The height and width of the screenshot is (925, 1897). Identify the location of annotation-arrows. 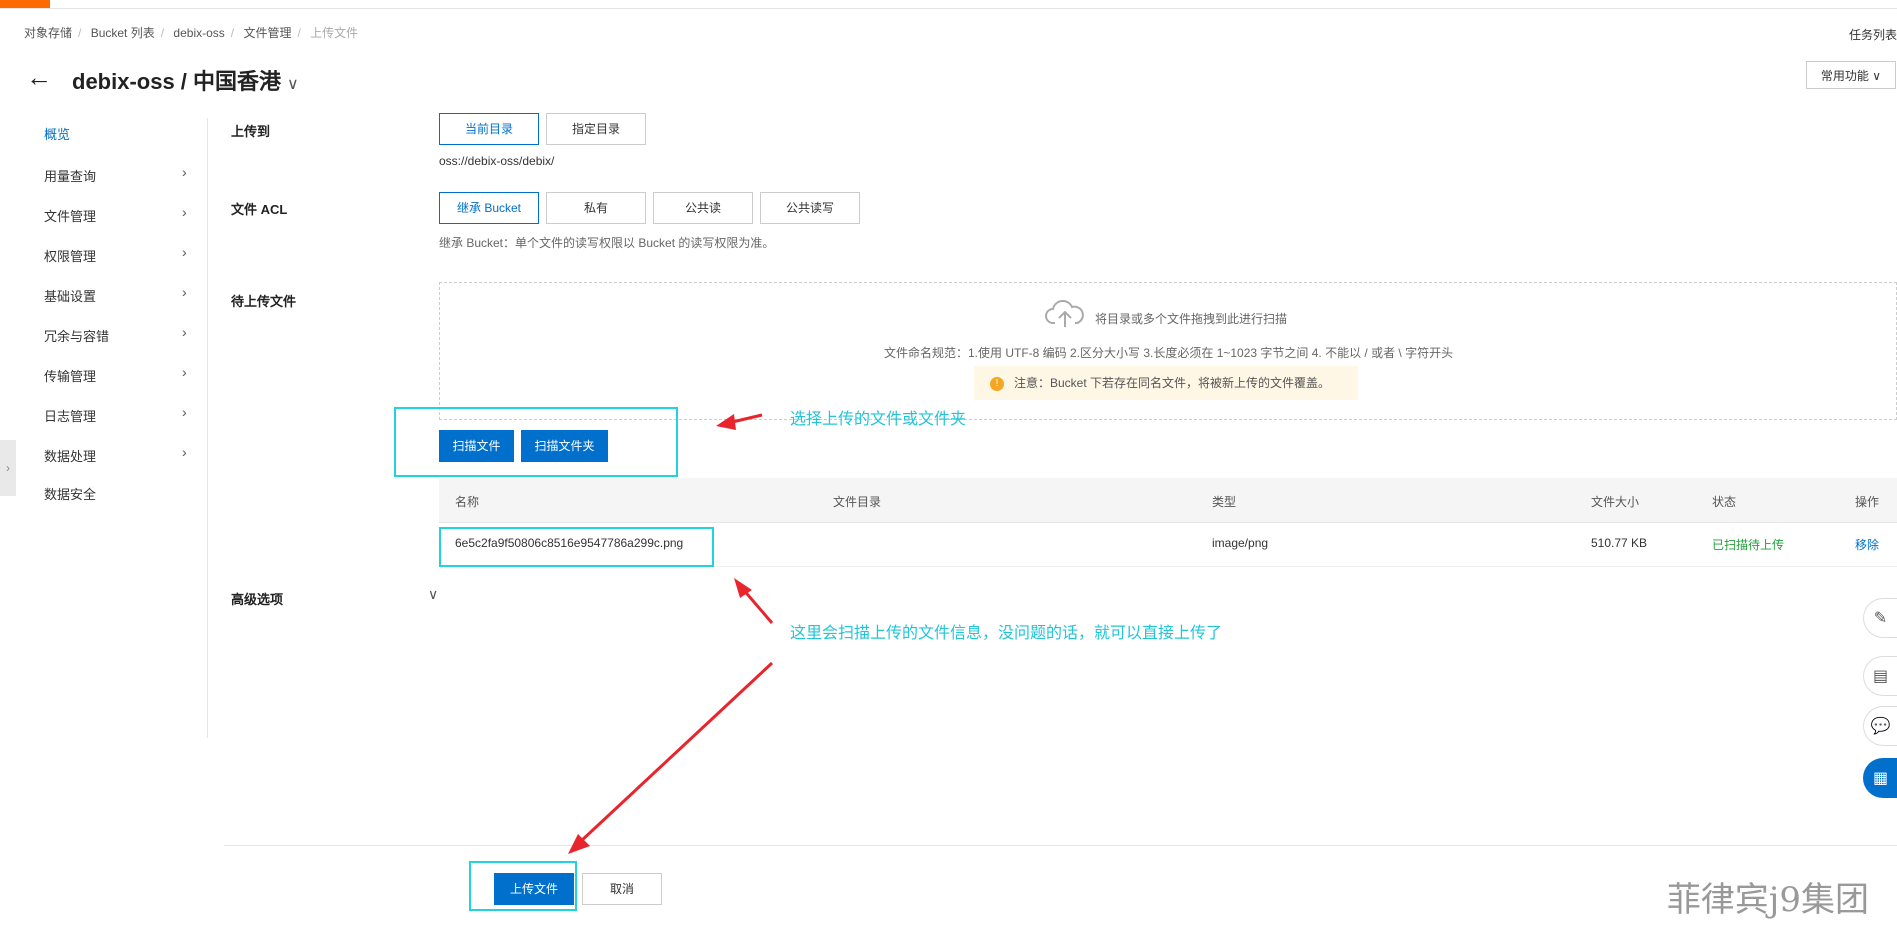
(671, 633).